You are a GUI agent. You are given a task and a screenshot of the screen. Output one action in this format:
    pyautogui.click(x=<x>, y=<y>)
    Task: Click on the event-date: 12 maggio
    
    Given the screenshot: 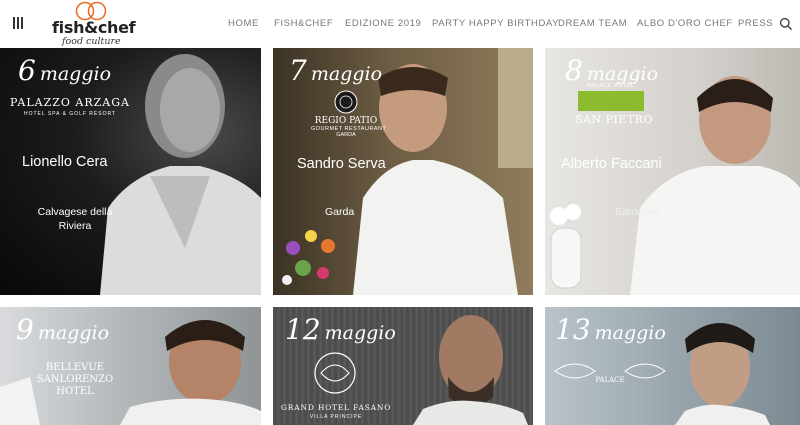 What is the action you would take?
    pyautogui.click(x=340, y=329)
    